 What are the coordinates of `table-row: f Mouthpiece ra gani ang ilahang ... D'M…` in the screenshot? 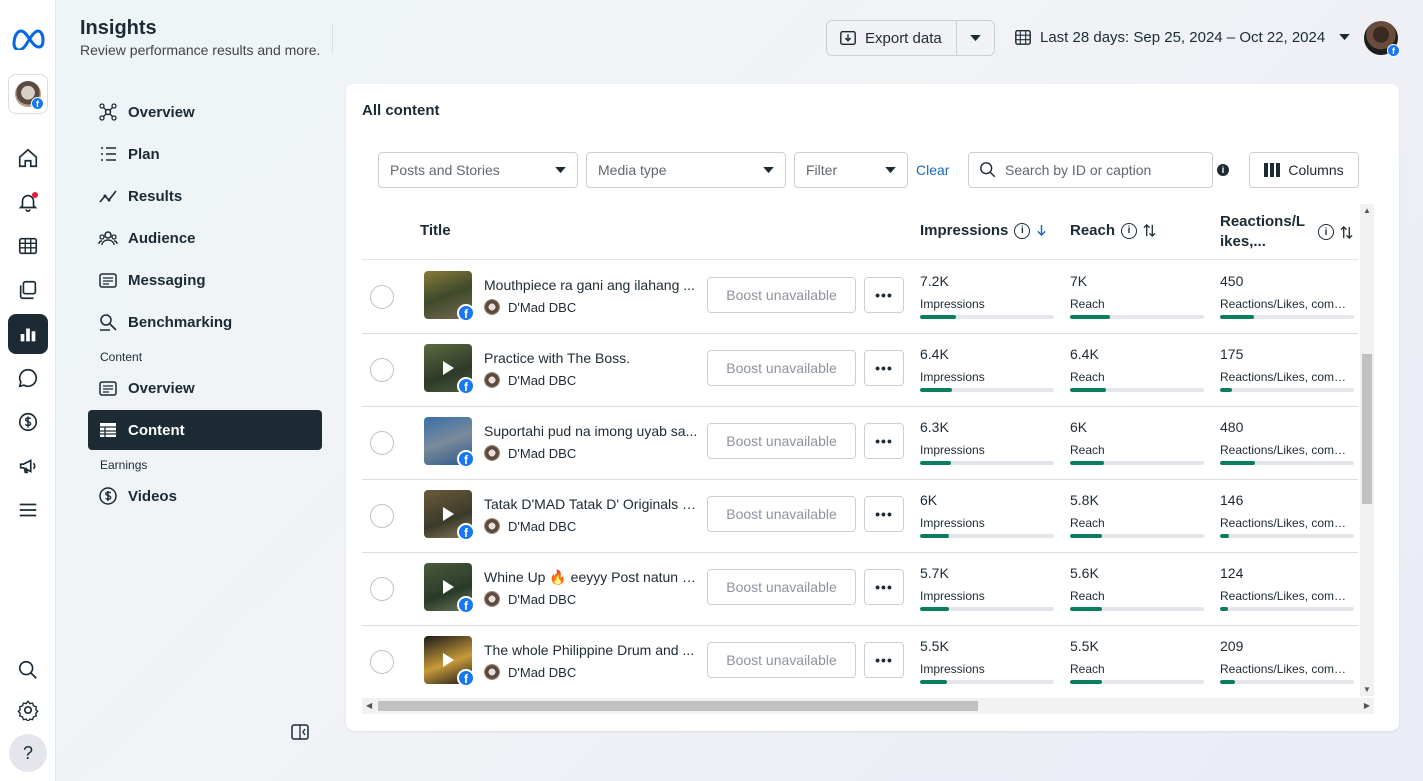 It's located at (860, 297).